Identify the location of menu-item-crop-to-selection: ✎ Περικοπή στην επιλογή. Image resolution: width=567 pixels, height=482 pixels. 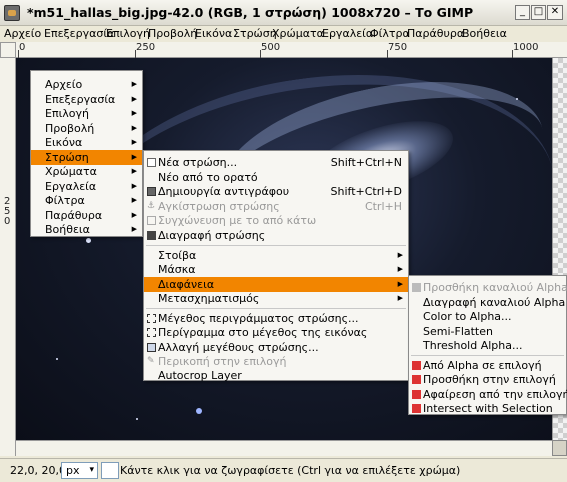
(276, 361).